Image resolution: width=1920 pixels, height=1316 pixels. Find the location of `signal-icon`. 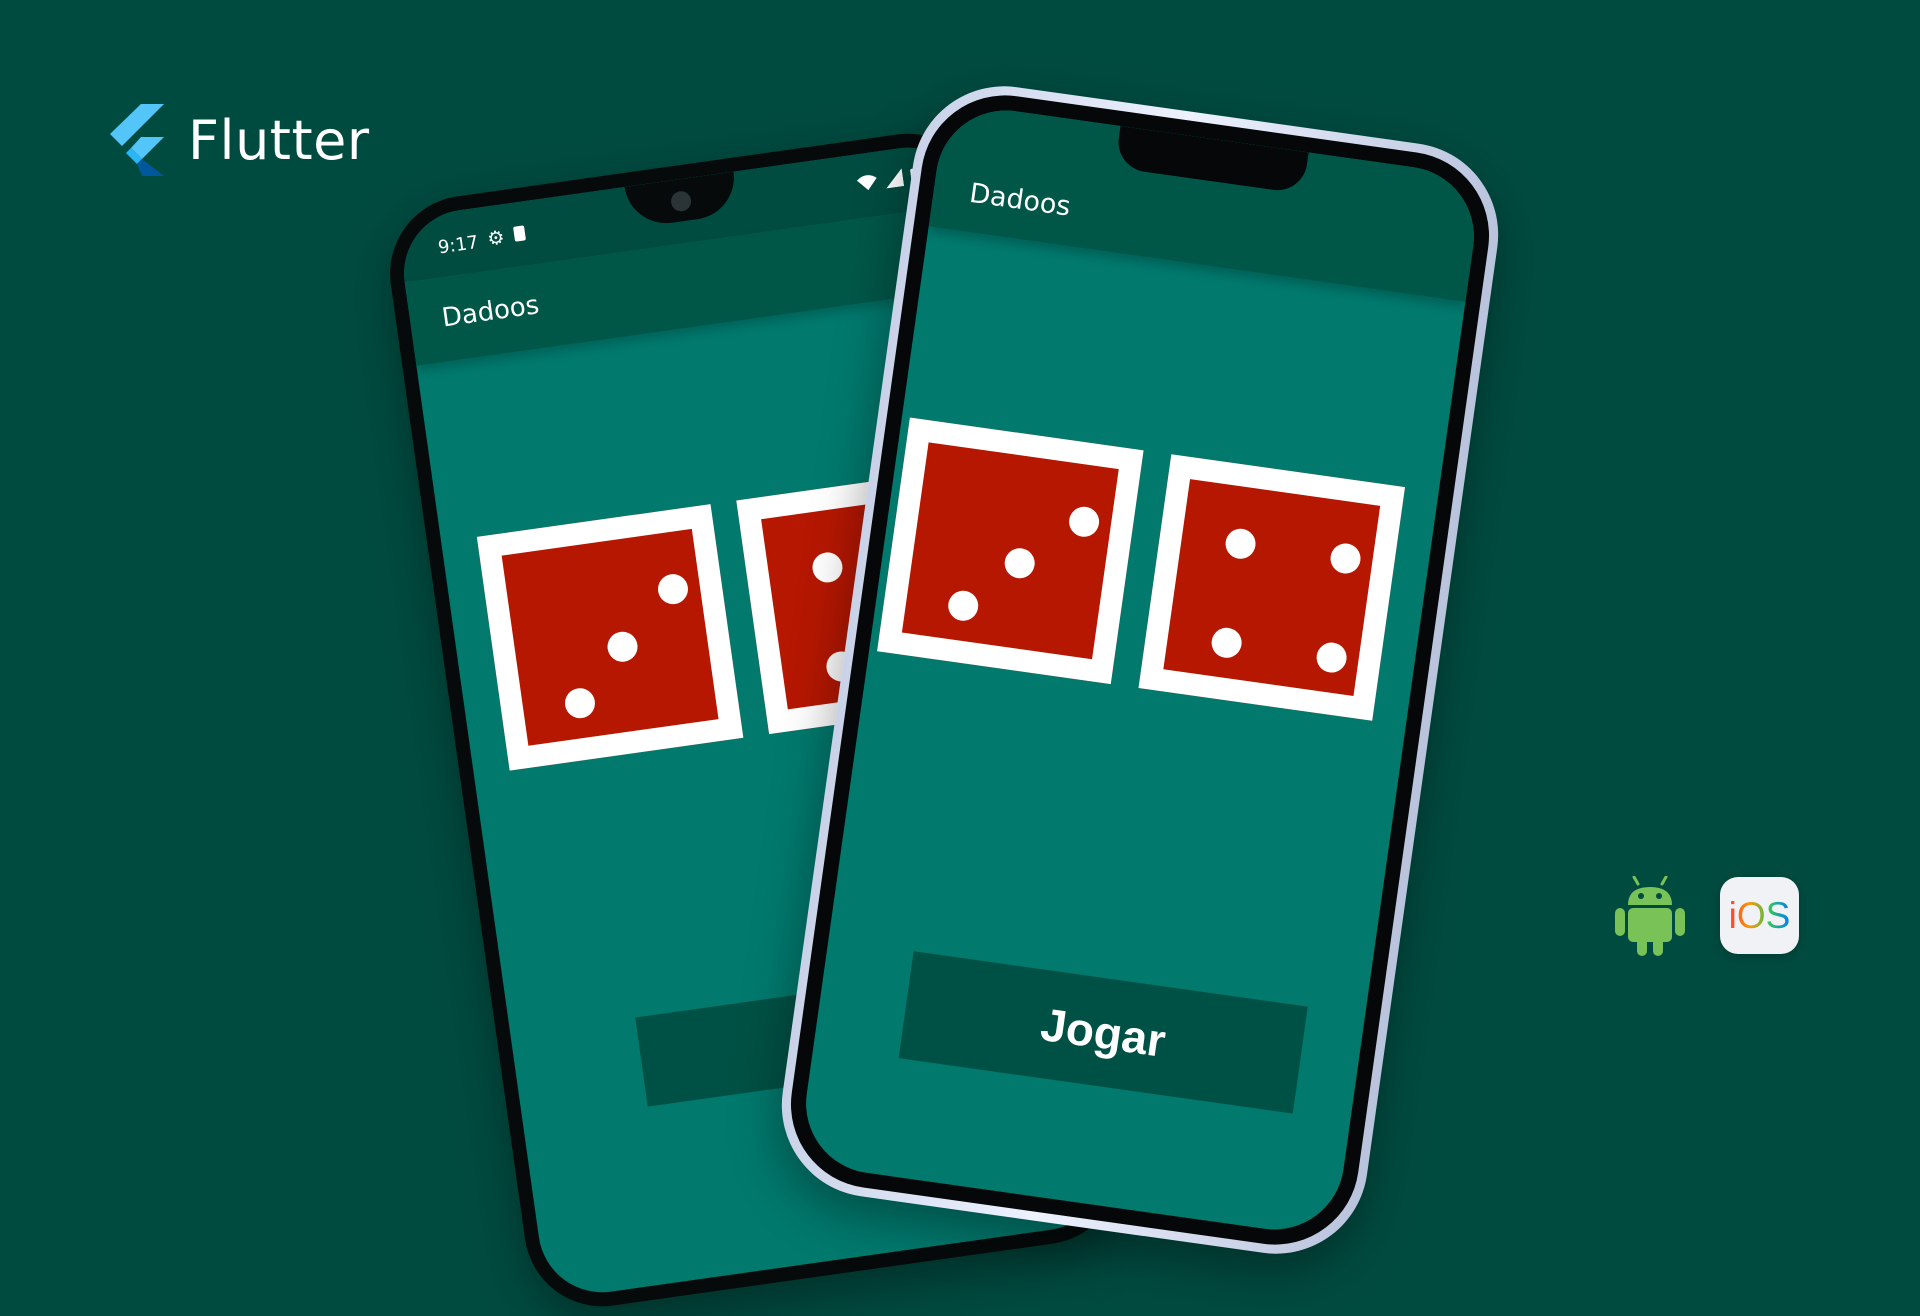

signal-icon is located at coordinates (895, 178).